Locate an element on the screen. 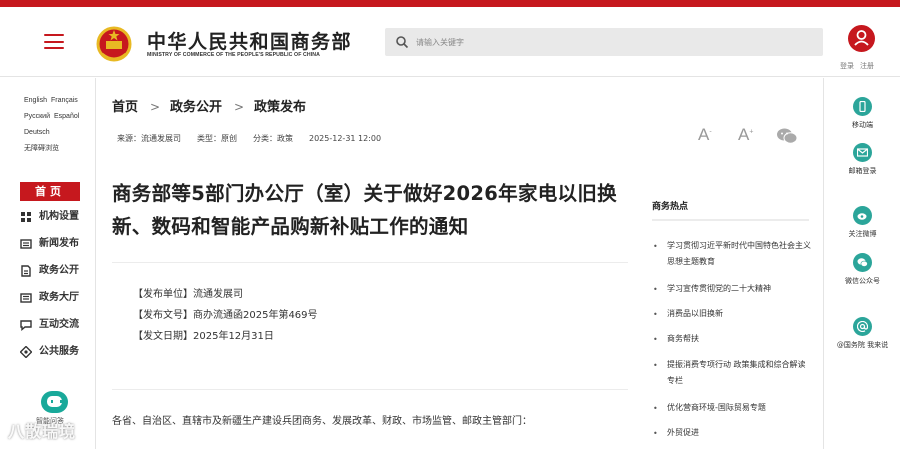  nav-item-label: 公共服务 is located at coordinates (59, 351).